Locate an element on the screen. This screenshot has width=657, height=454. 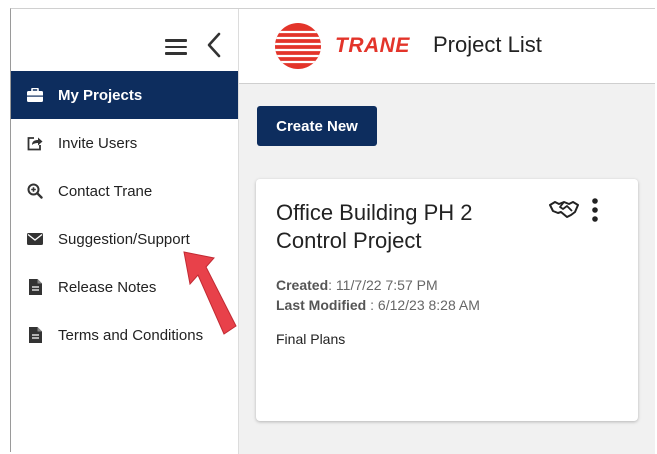
modified-value: : 6/12/23 8:28 AM is located at coordinates (423, 305).